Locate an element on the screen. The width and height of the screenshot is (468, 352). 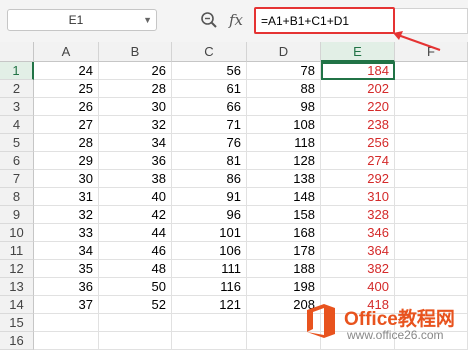
function-icon: fx is located at coordinates (238, 20).